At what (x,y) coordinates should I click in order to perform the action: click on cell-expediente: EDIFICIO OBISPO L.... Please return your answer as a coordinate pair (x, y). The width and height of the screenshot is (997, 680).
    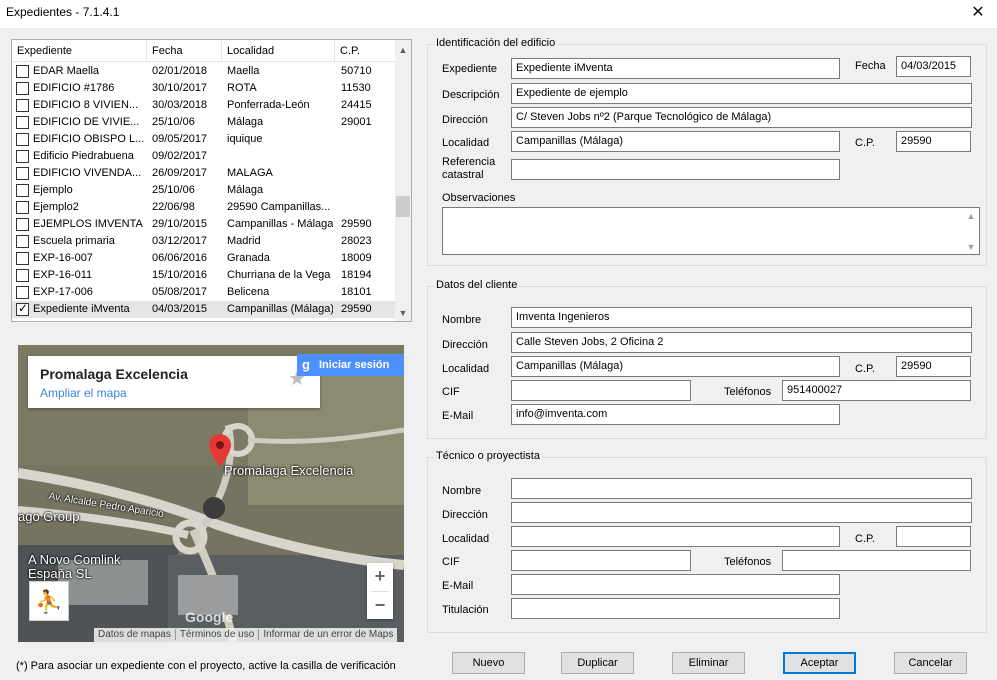
    Looking at the image, I should click on (89, 139).